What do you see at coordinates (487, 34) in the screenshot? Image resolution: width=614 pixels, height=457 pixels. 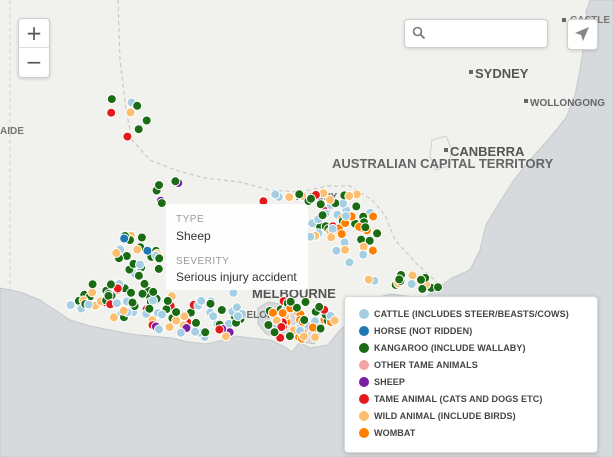 I see `search-input` at bounding box center [487, 34].